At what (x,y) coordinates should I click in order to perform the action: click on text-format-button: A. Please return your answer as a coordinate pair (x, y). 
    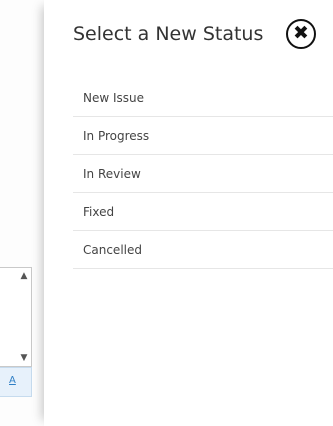
    Looking at the image, I should click on (16, 382).